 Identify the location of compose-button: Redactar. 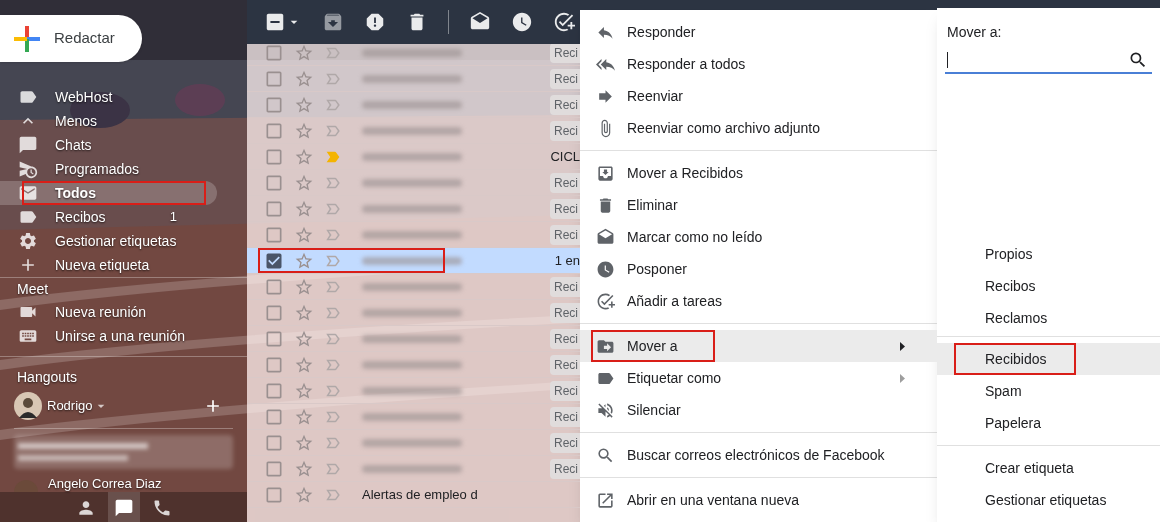
(71, 38).